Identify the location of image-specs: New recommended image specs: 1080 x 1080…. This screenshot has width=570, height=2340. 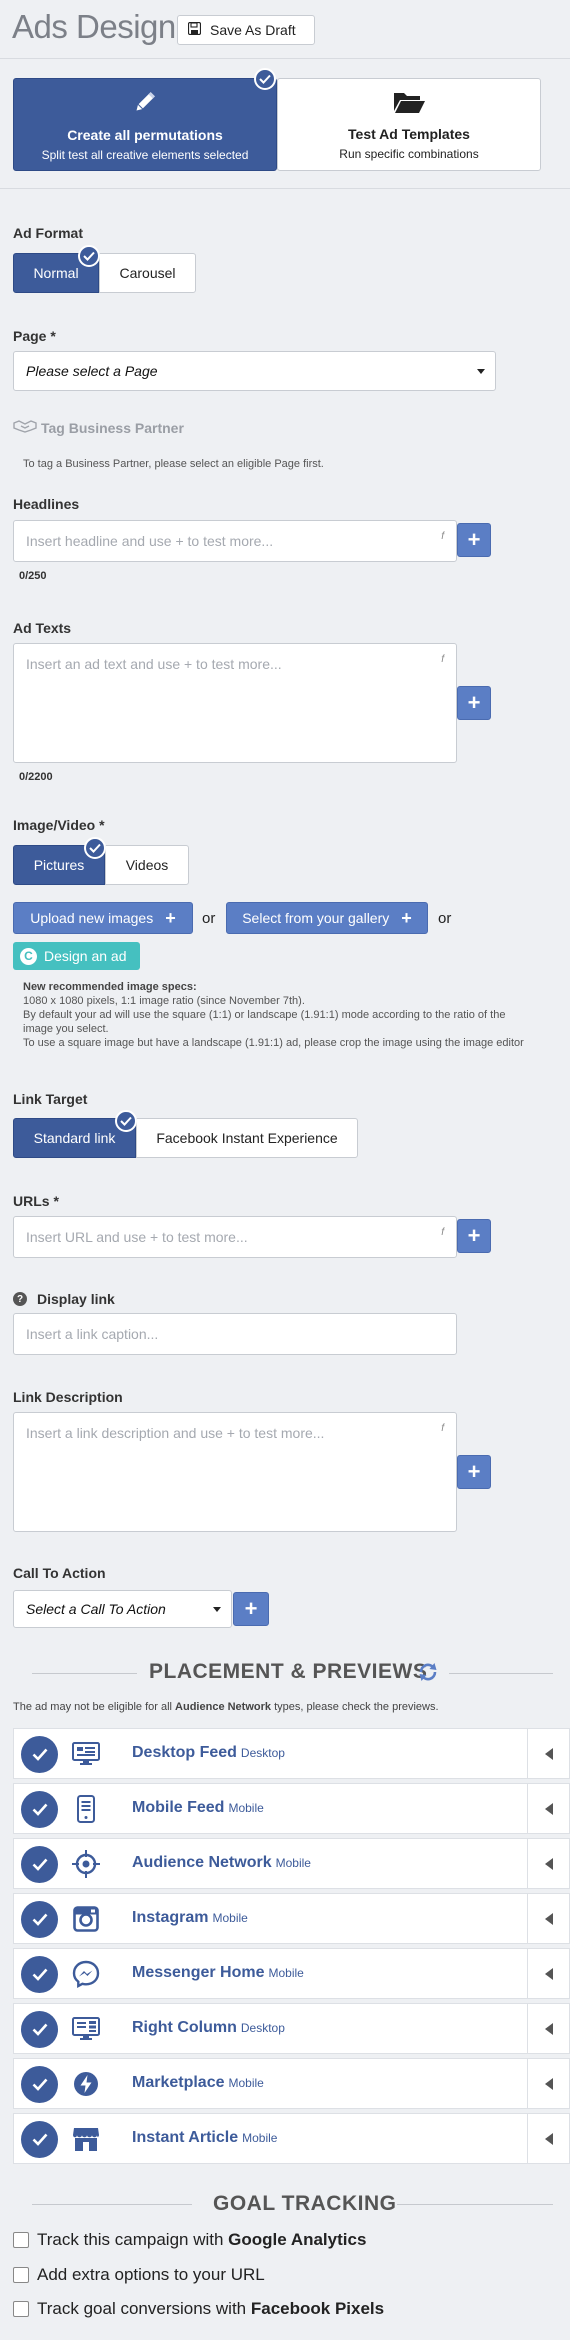
(296, 1015).